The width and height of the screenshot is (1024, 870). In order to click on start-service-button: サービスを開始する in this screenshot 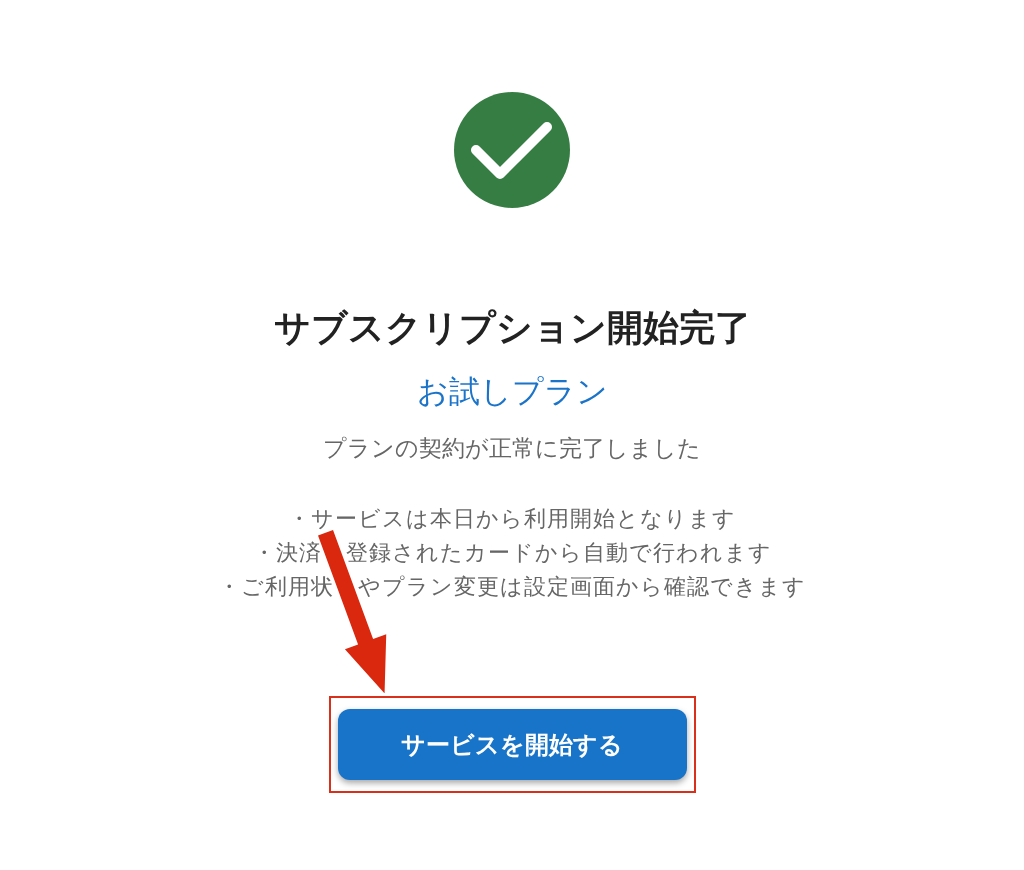, I will do `click(512, 744)`.